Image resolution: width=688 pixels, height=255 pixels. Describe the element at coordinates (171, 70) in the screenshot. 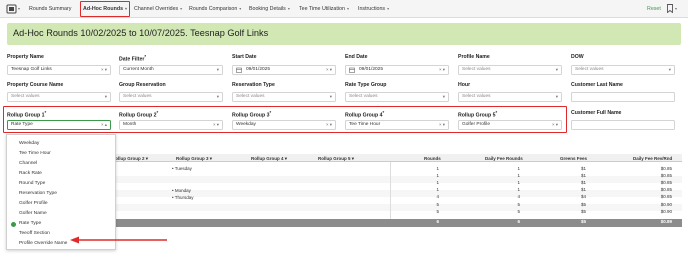

I see `date-filter-select: Current Month ▾` at that location.